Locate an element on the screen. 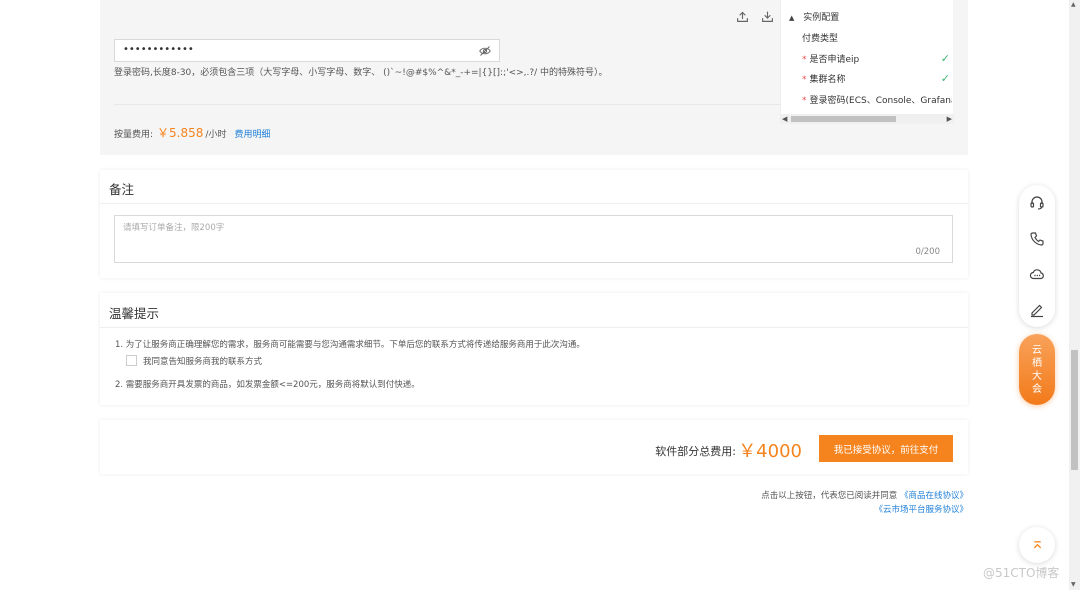 The height and width of the screenshot is (590, 1080). remark-char-count: 0/200 is located at coordinates (928, 252).